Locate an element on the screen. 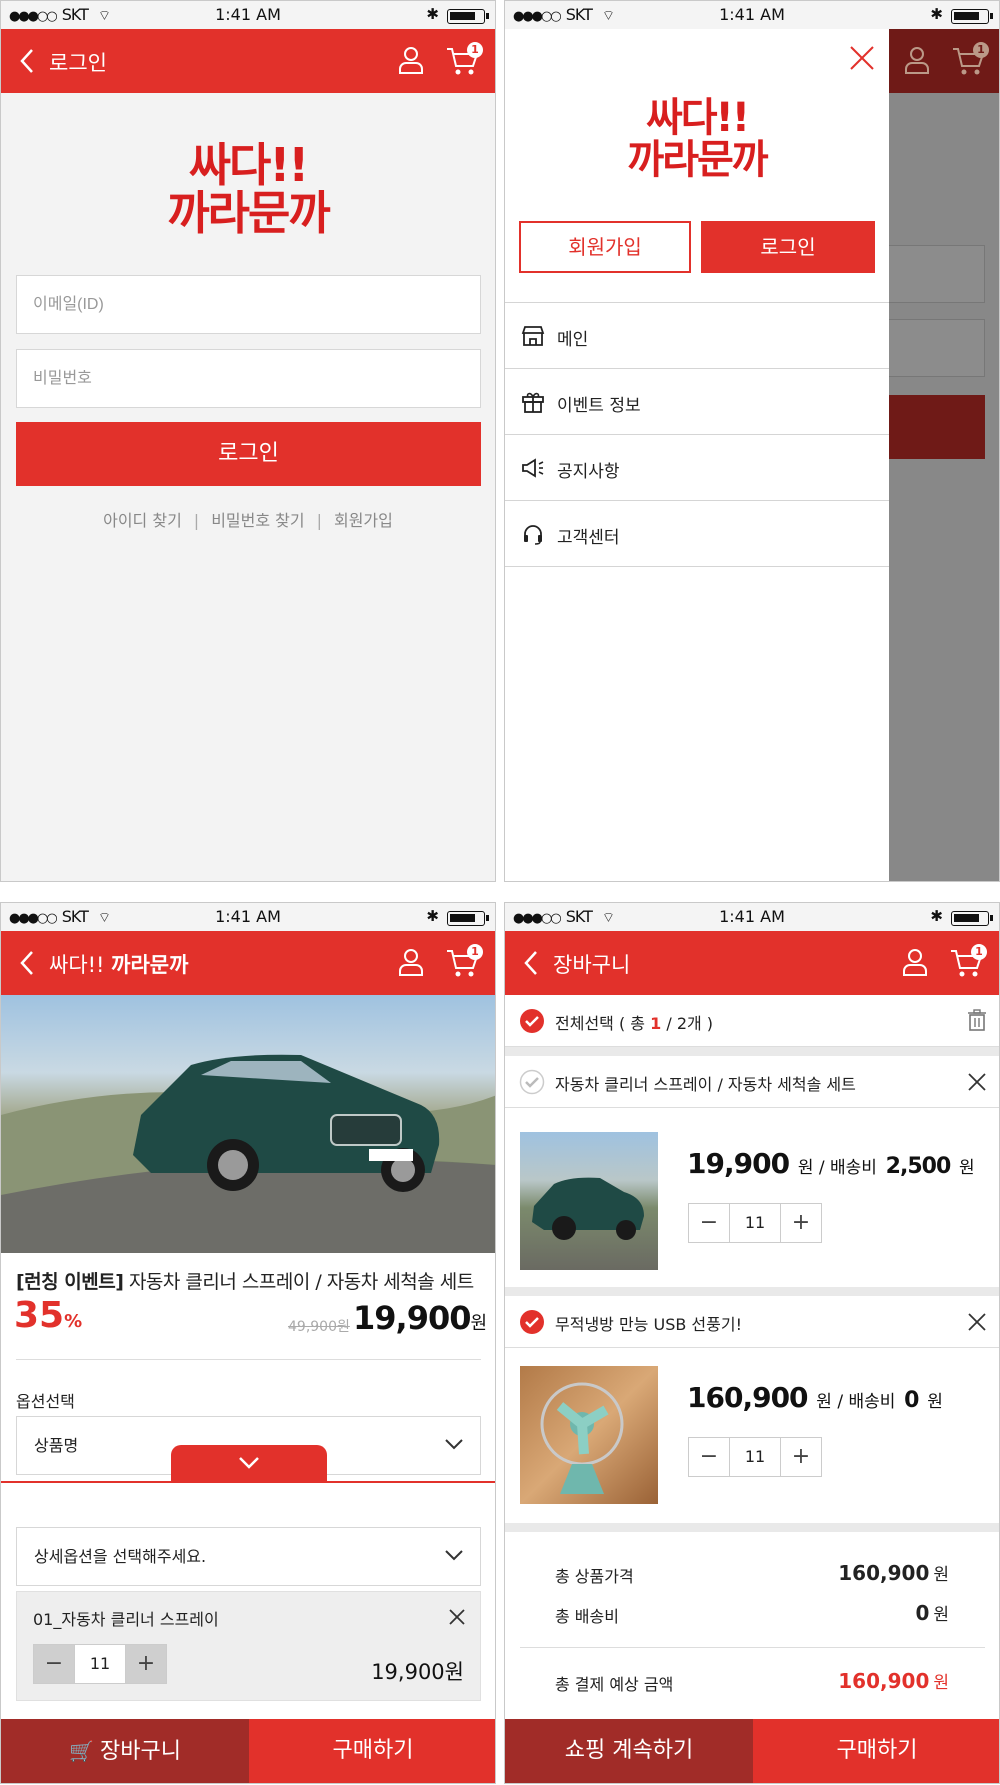  option-panel-toggle is located at coordinates (249, 1463).